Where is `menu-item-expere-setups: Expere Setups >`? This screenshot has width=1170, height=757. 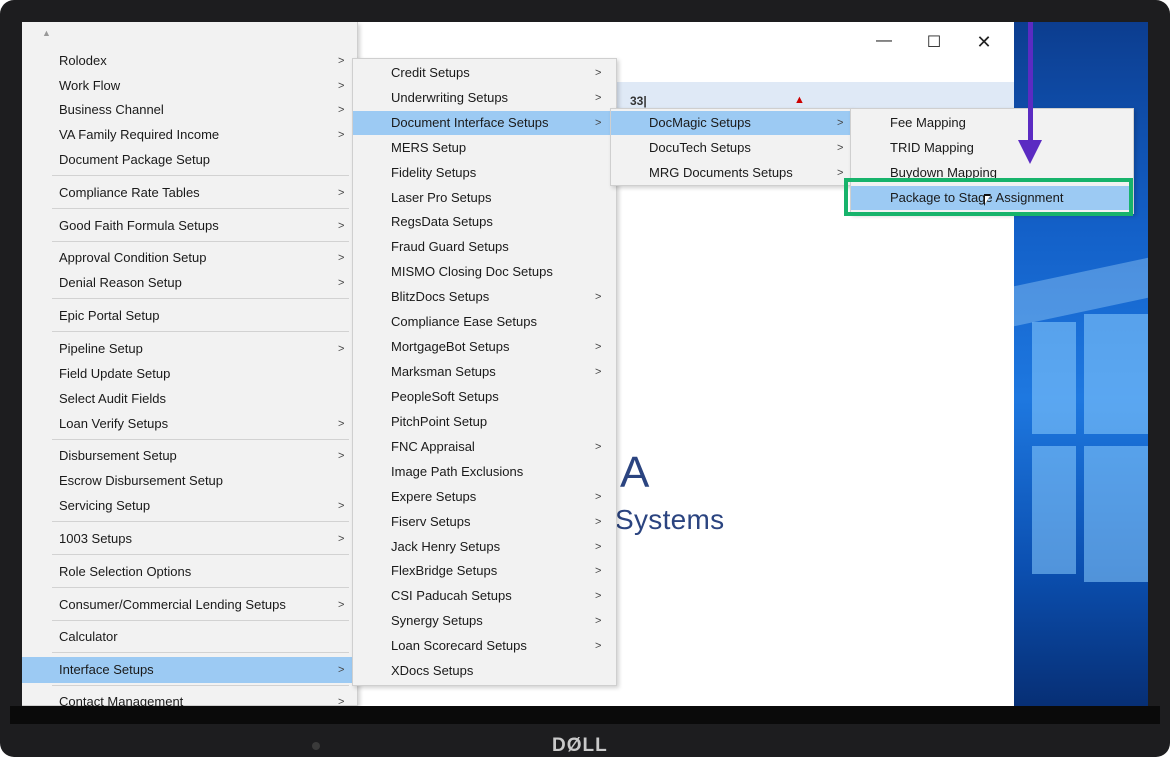
menu-item-expere-setups: Expere Setups > is located at coordinates (484, 497).